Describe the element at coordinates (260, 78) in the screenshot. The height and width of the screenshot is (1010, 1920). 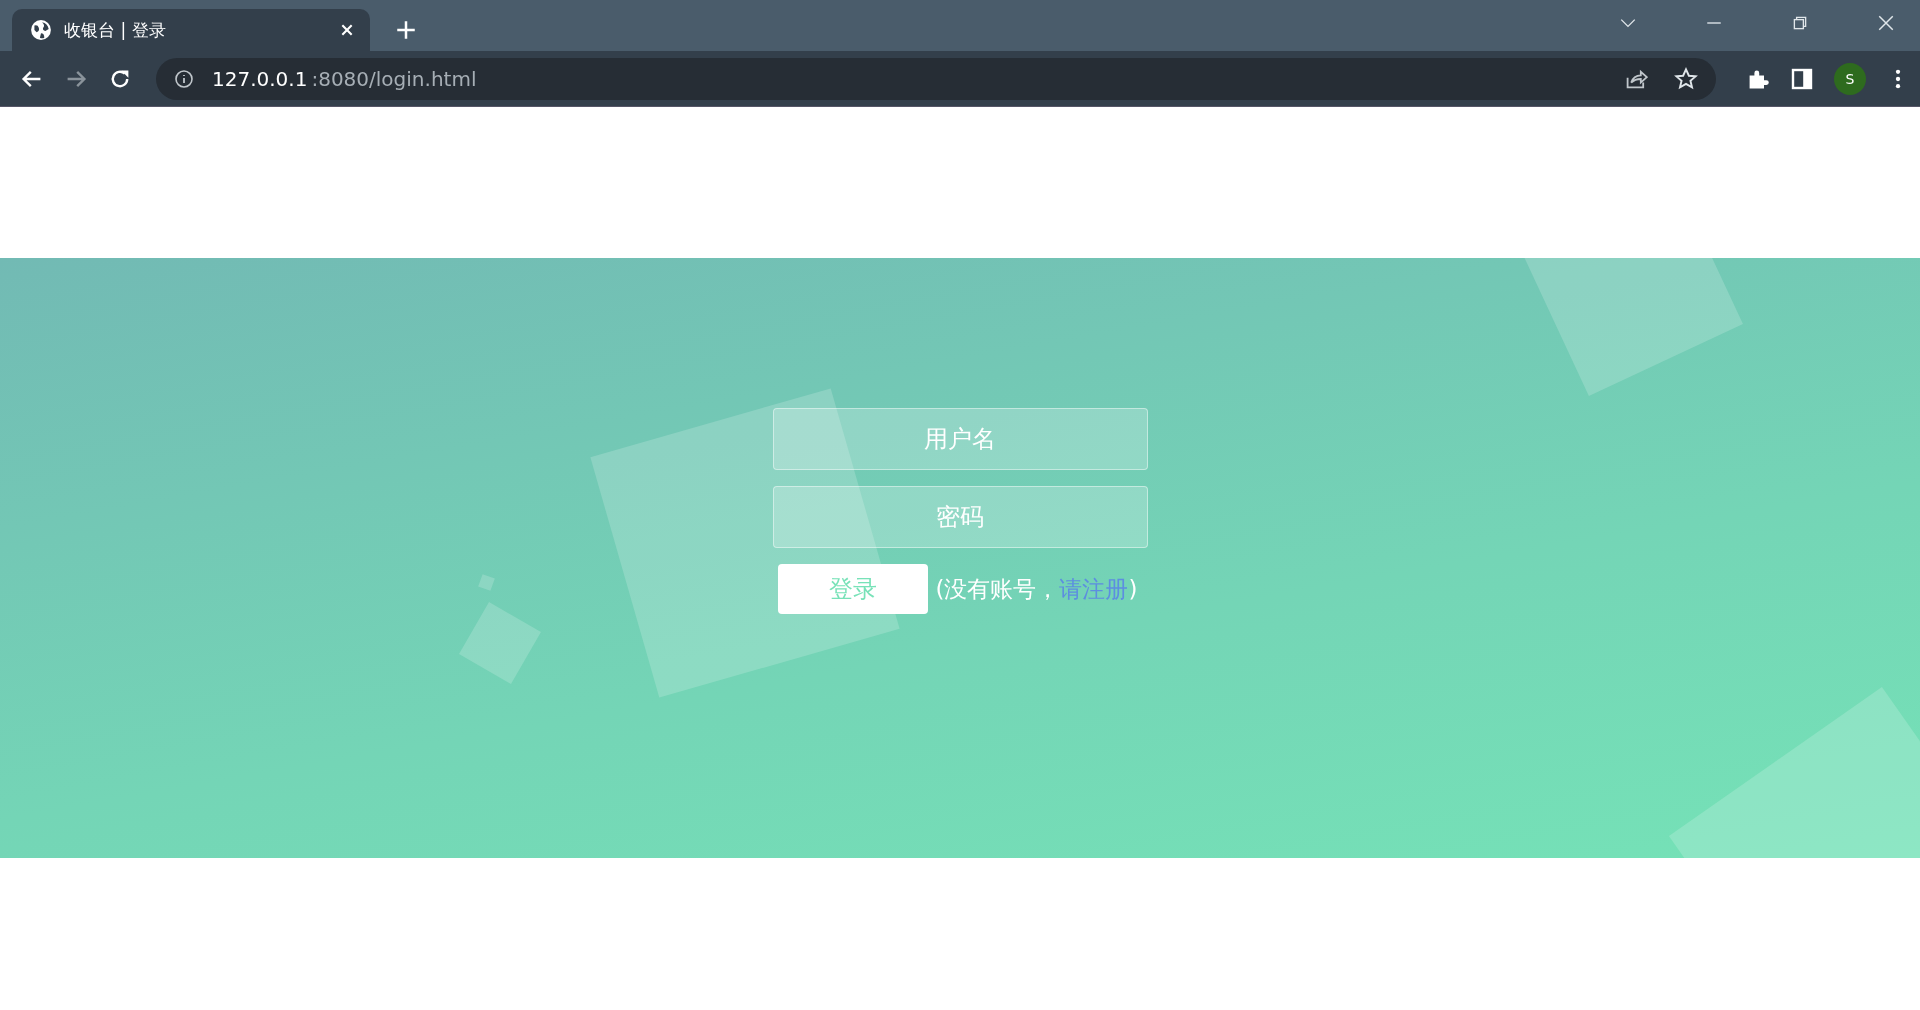
I see `url-host: 127.0.0.1` at that location.